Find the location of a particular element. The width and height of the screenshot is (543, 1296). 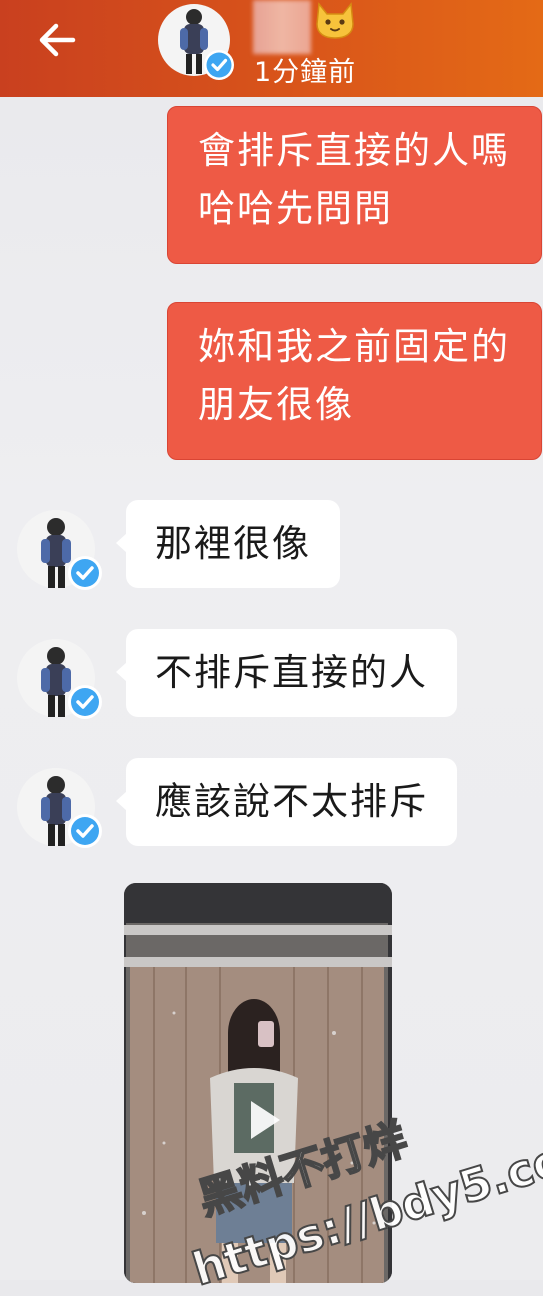

arrow-left-icon is located at coordinates (57, 40).